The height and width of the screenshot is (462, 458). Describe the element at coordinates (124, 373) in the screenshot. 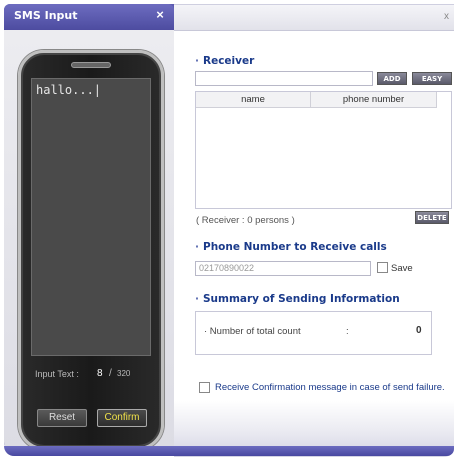

I see `input-count-max: 320` at that location.